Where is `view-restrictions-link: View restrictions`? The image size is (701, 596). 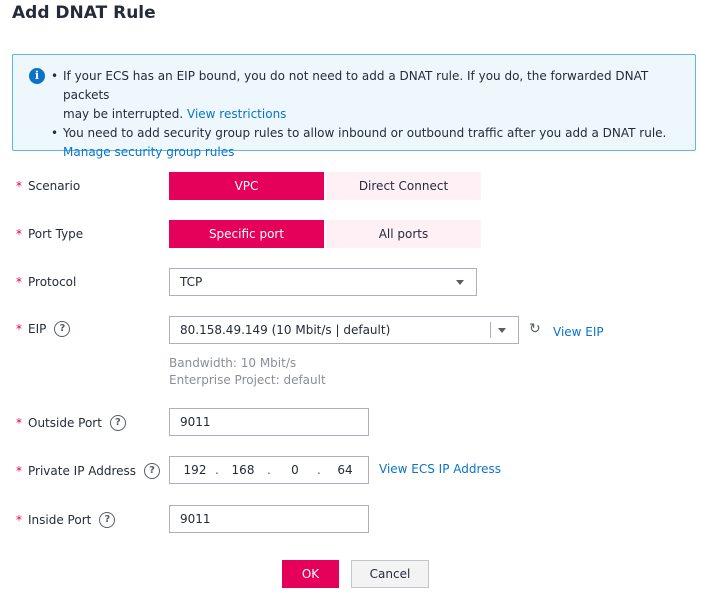 view-restrictions-link: View restrictions is located at coordinates (236, 114).